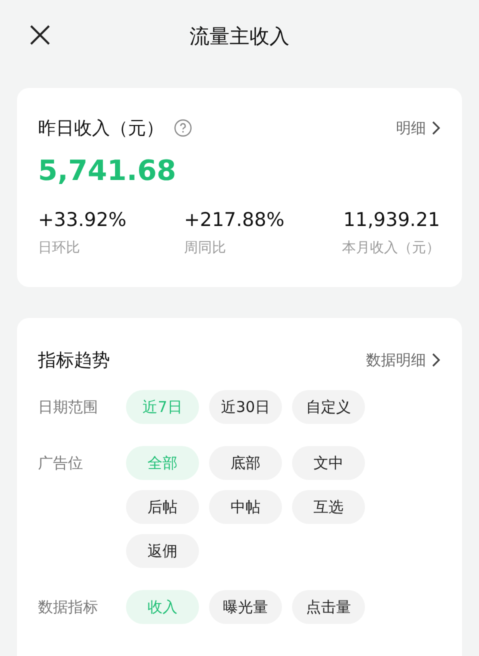 This screenshot has height=656, width=479. Describe the element at coordinates (162, 551) in the screenshot. I see `filter-chip: 返佣` at that location.